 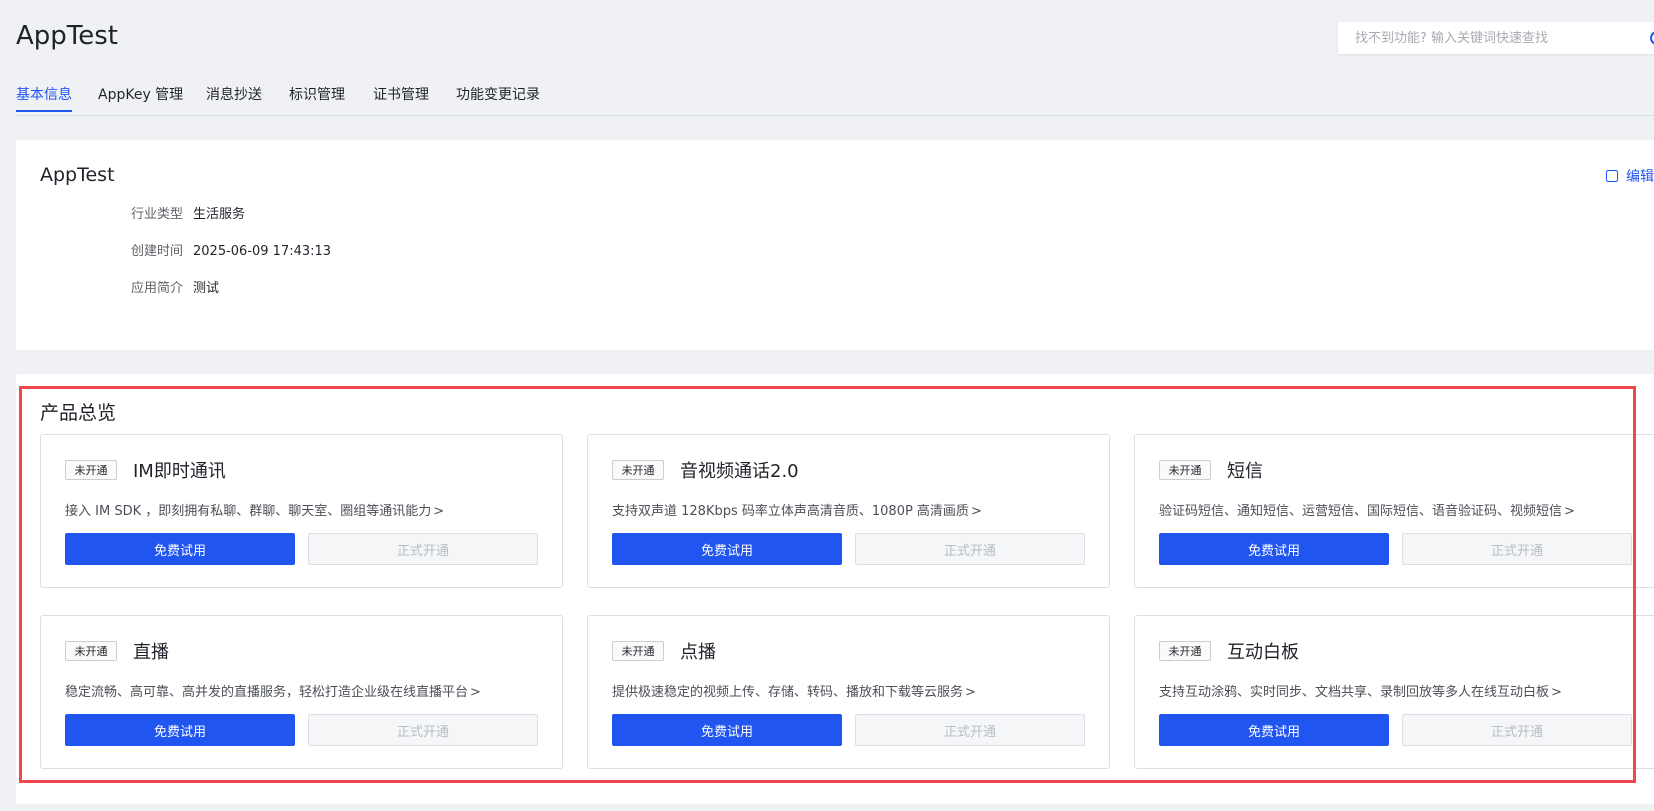 I want to click on edit-button: 编辑, so click(x=1630, y=176).